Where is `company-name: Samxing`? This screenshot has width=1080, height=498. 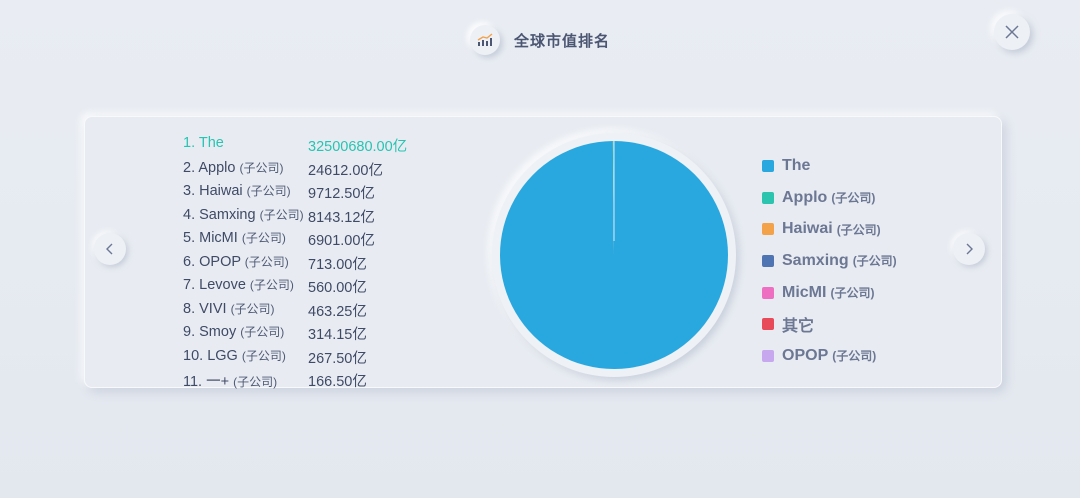 company-name: Samxing is located at coordinates (227, 214).